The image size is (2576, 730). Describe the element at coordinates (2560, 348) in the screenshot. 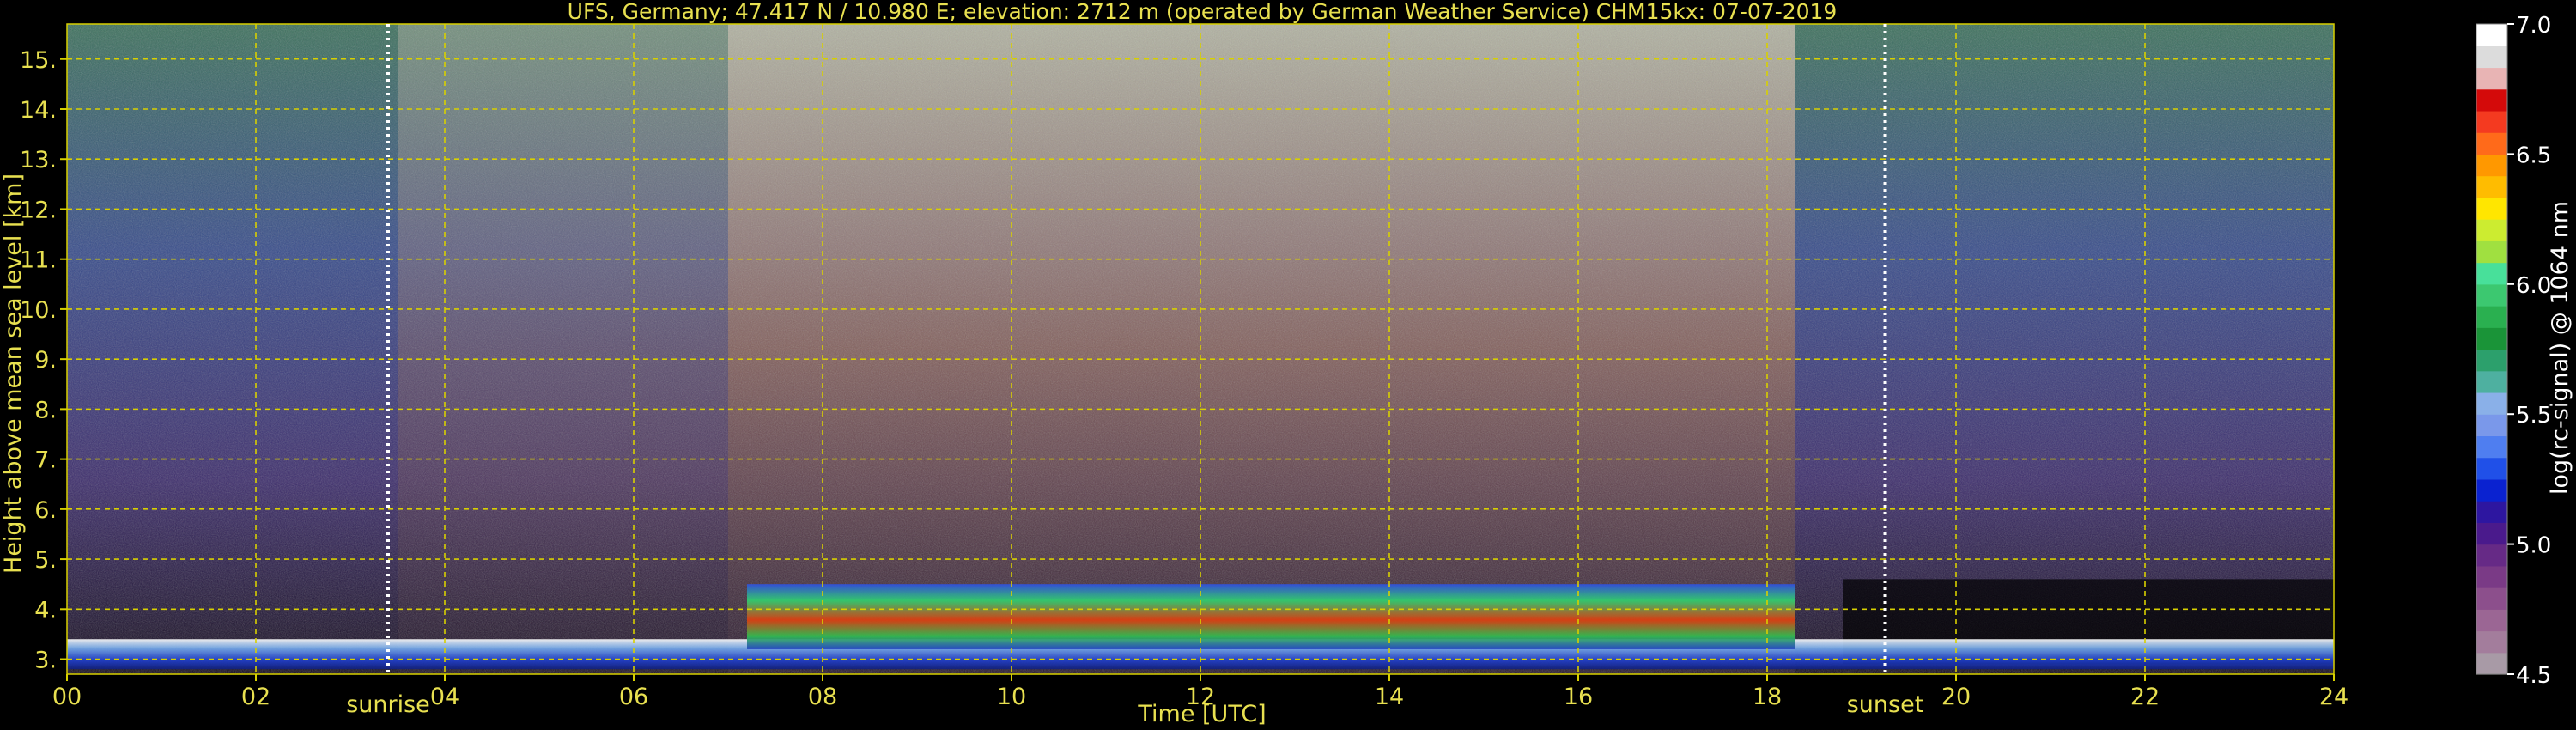

I see `colorbar-label: log(rc-signal) @ 1064 nm` at that location.